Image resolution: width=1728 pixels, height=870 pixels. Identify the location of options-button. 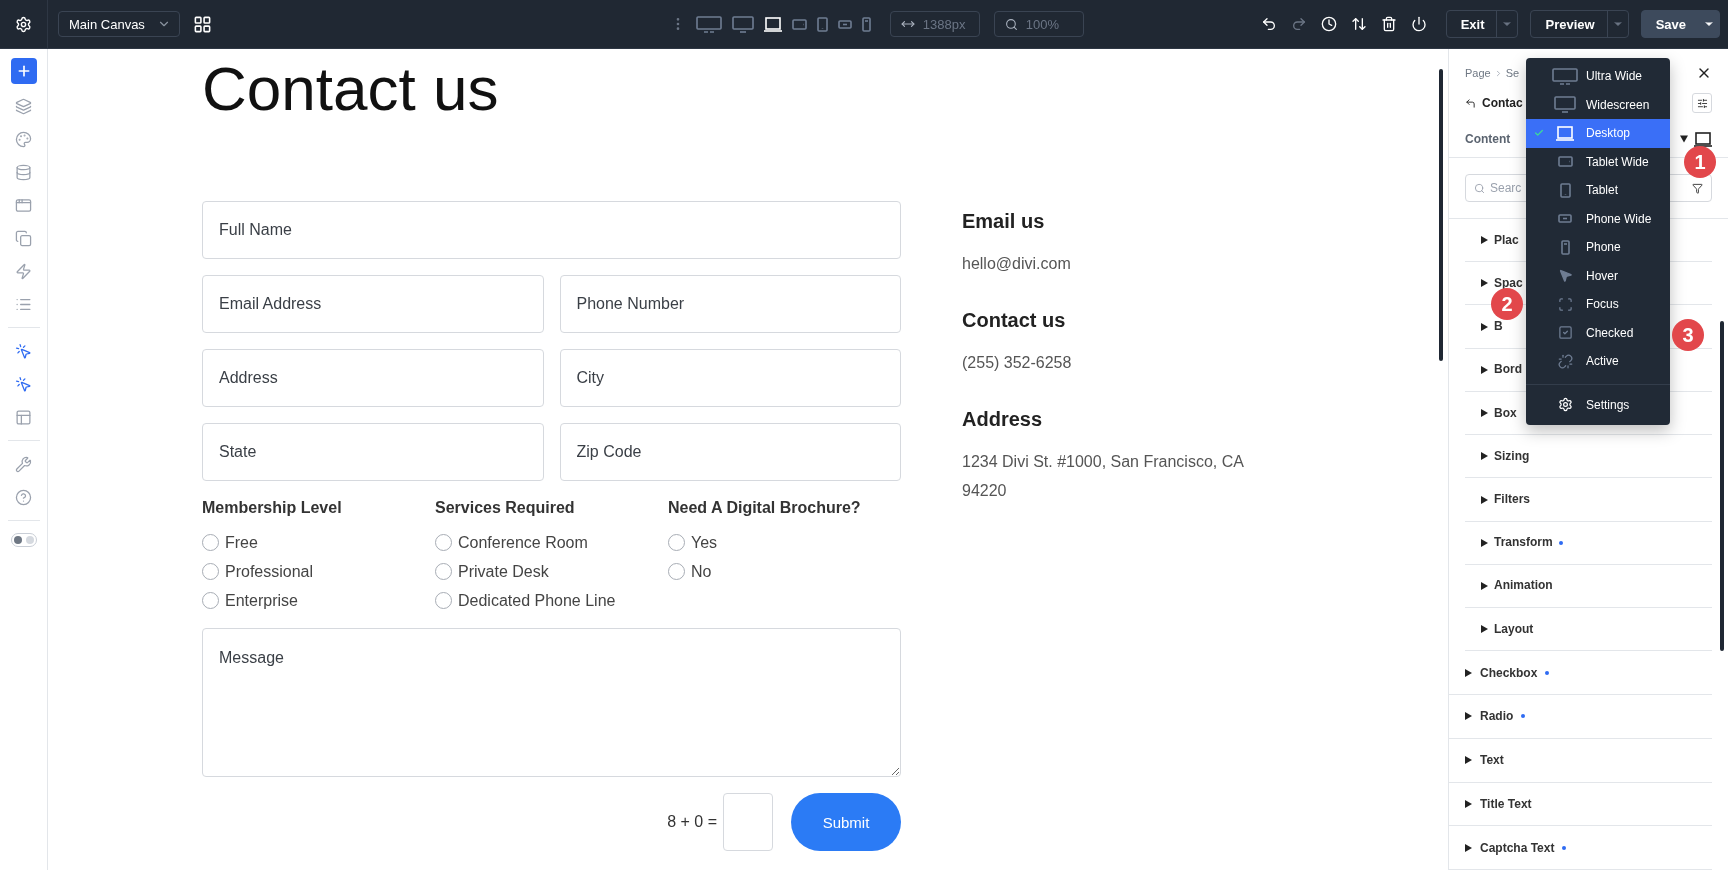
(1702, 103).